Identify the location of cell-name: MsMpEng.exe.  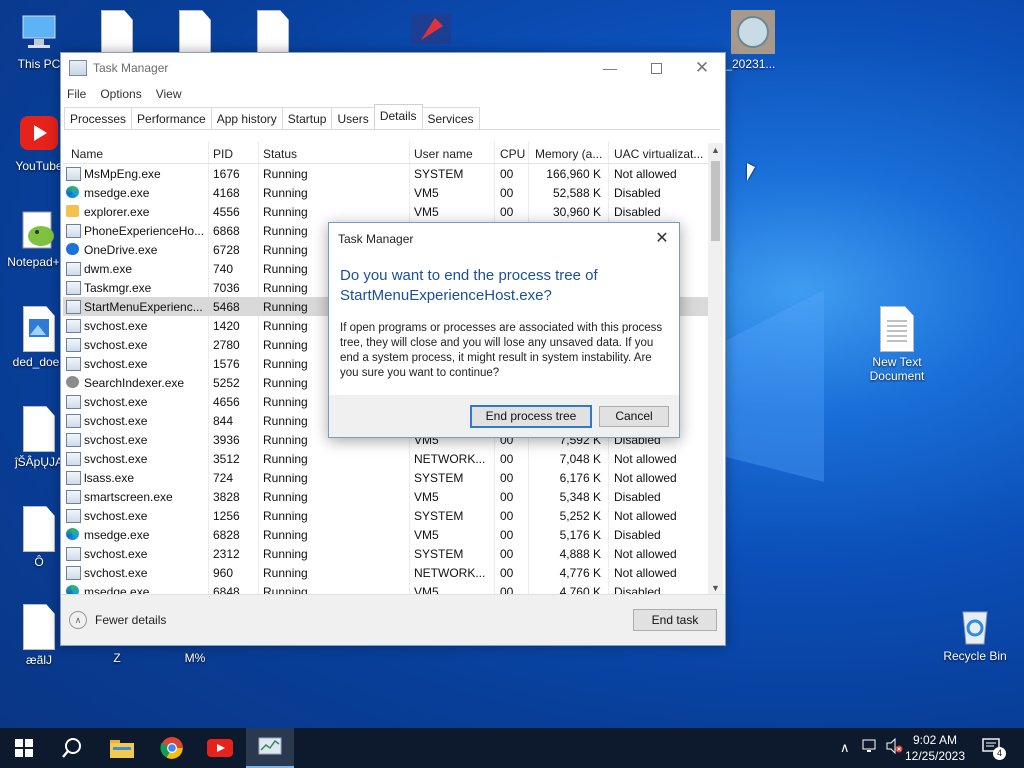
(122, 174).